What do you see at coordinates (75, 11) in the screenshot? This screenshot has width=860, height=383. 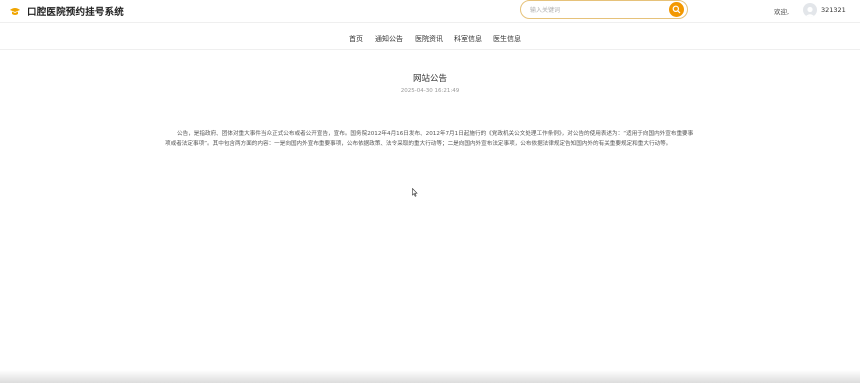 I see `site-title: 口腔医院预约挂号系统` at bounding box center [75, 11].